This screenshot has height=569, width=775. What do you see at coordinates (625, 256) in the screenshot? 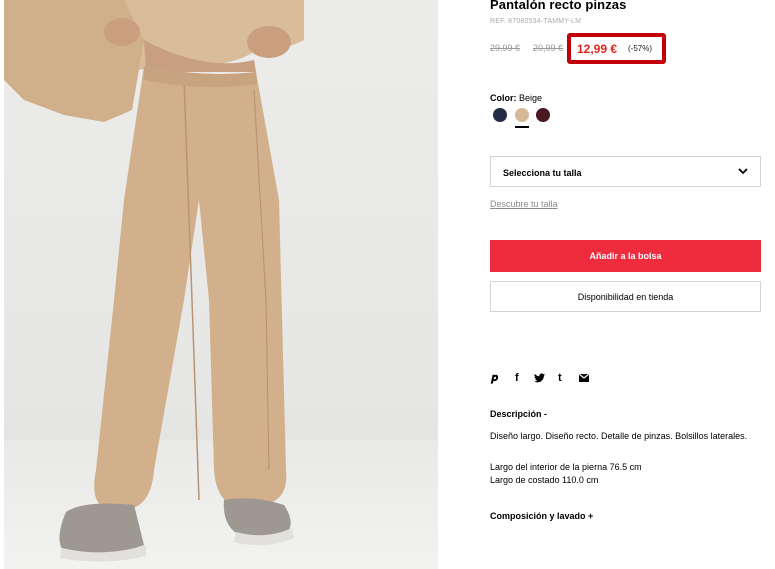
I see `add-to-bag-button: Añadir a la bolsa` at bounding box center [625, 256].